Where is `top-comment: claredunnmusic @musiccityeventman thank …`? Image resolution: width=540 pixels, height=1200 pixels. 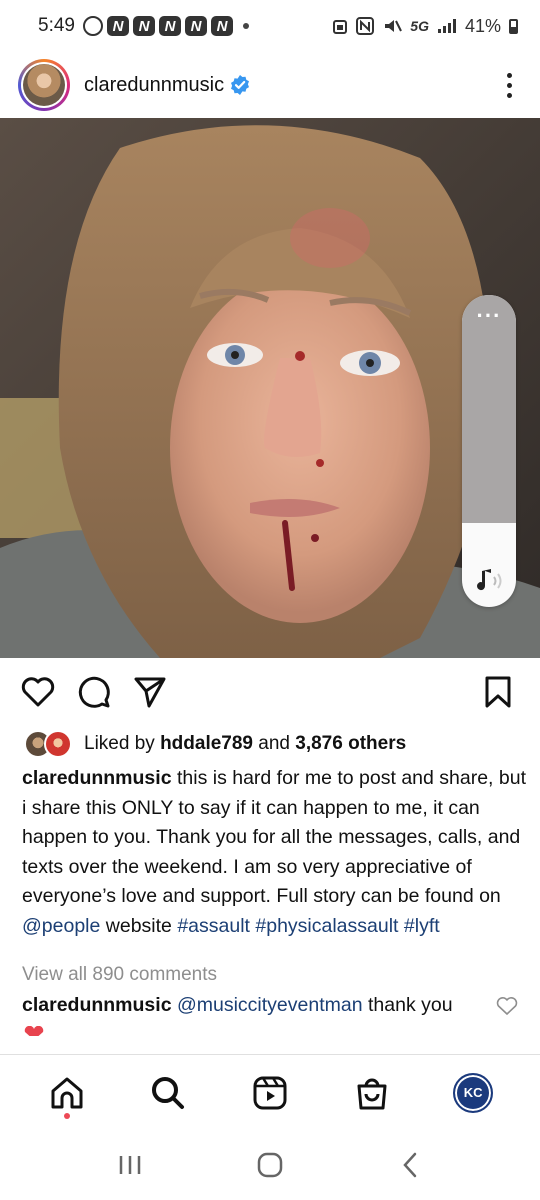
top-comment: claredunnmusic @musiccityeventman thank … is located at coordinates (257, 1005).